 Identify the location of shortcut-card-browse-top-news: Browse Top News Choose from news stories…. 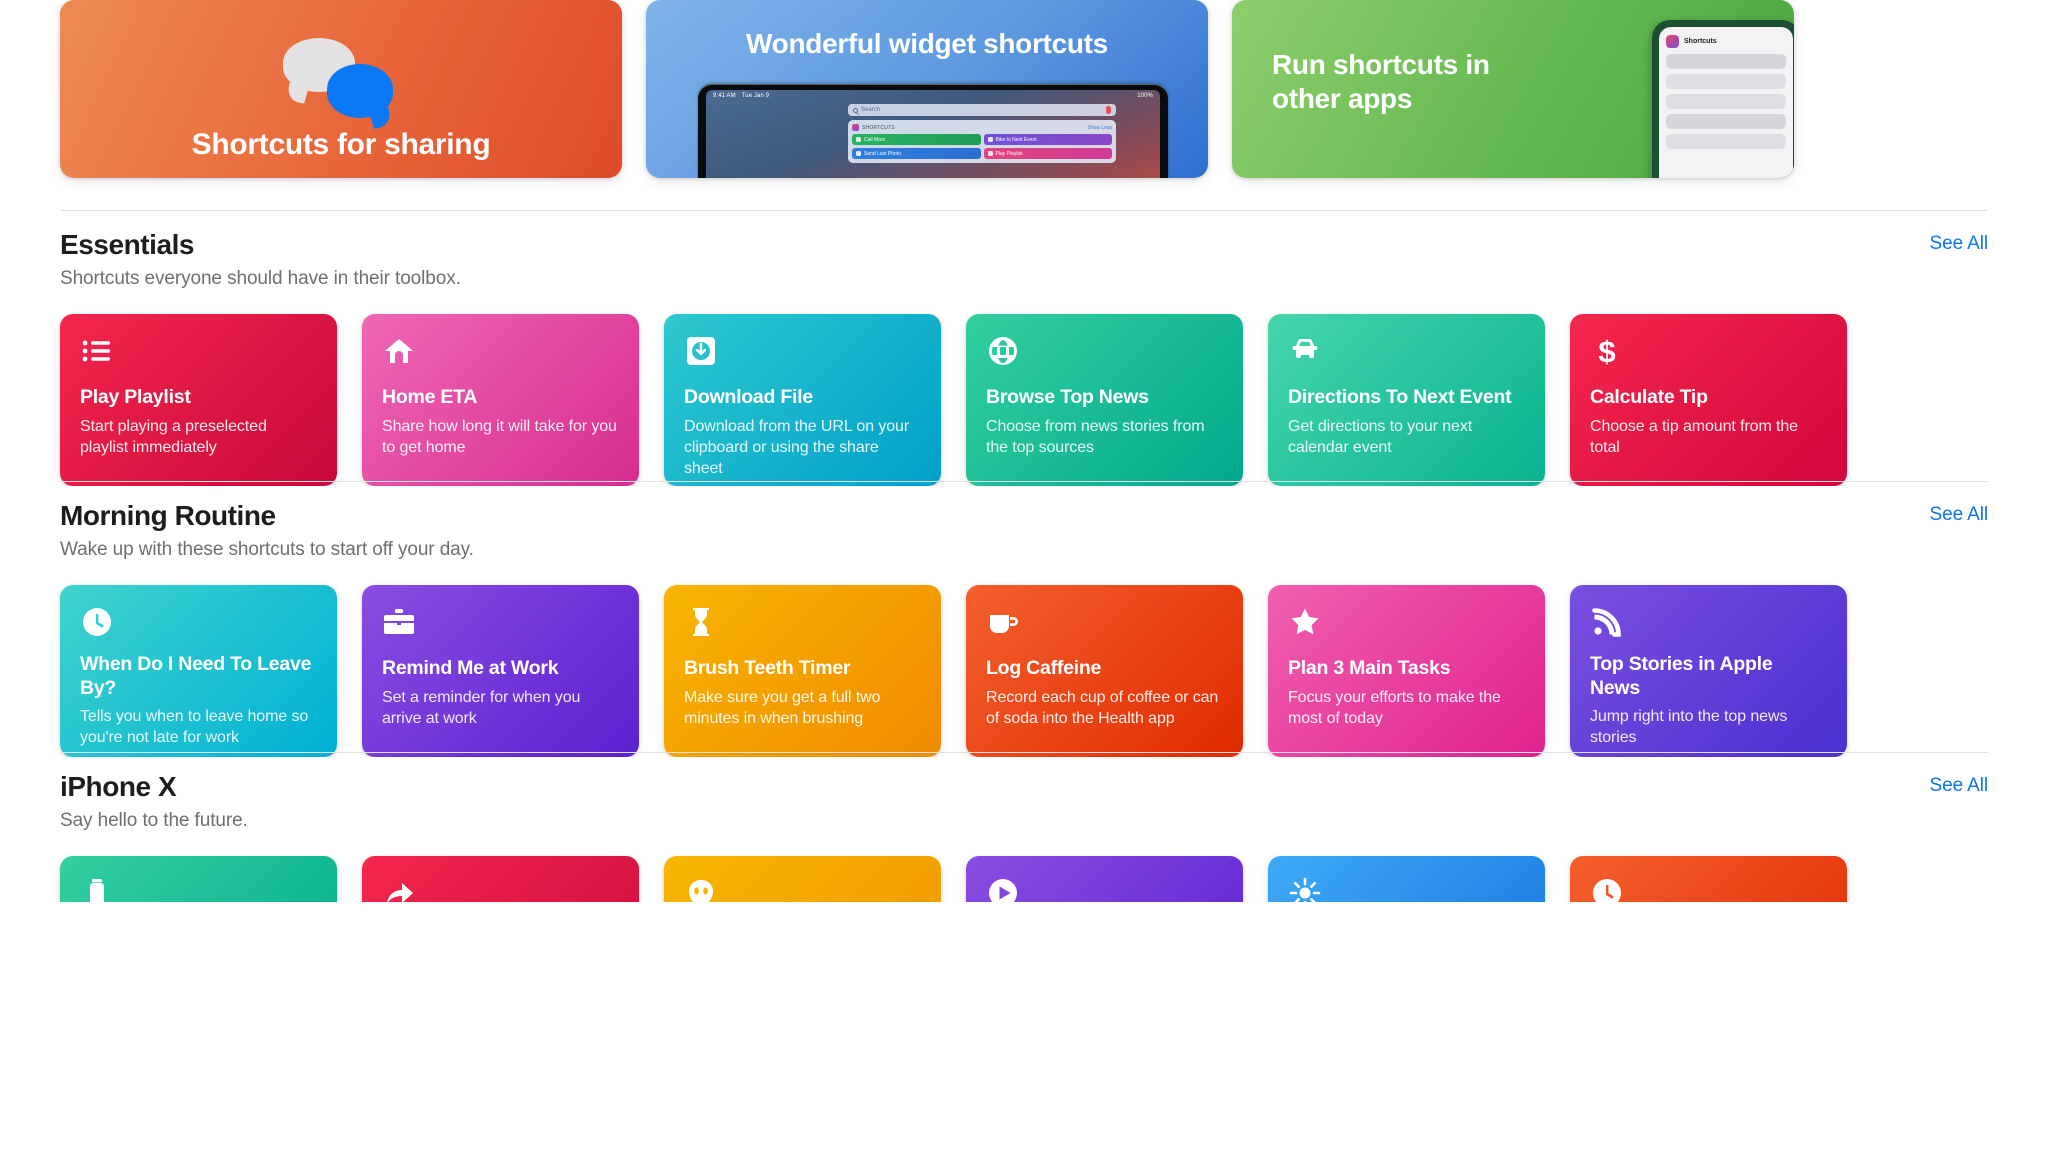
(1104, 400).